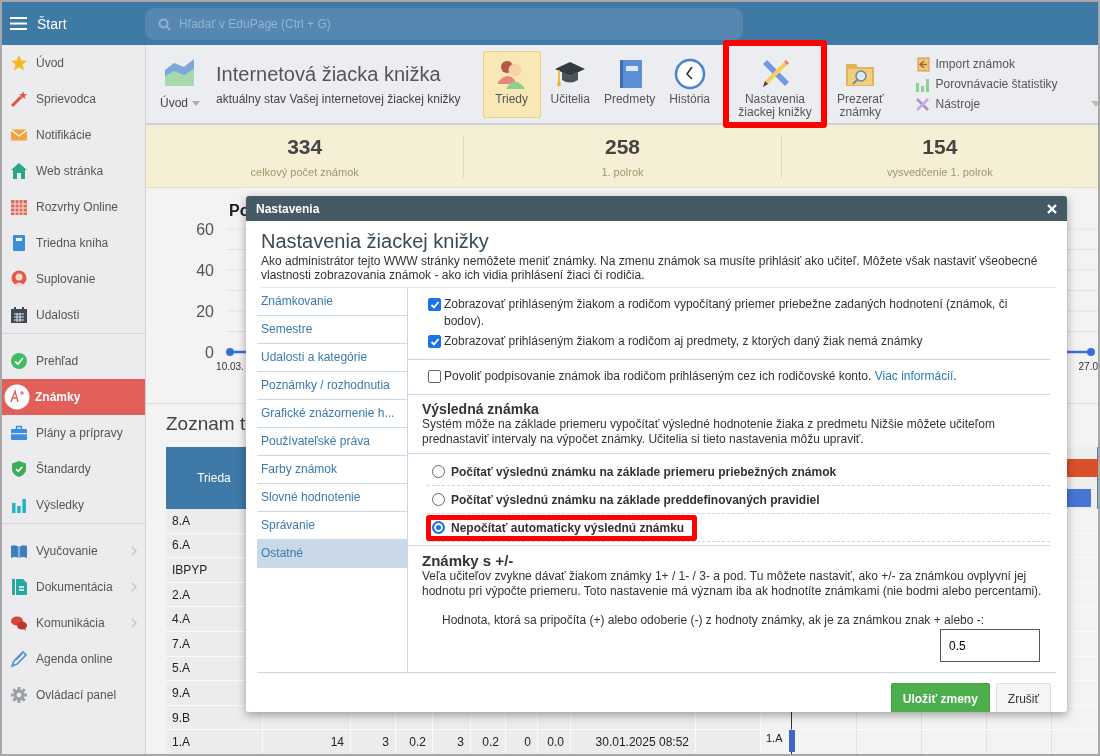  Describe the element at coordinates (19, 315) in the screenshot. I see `calendar-icon` at that location.